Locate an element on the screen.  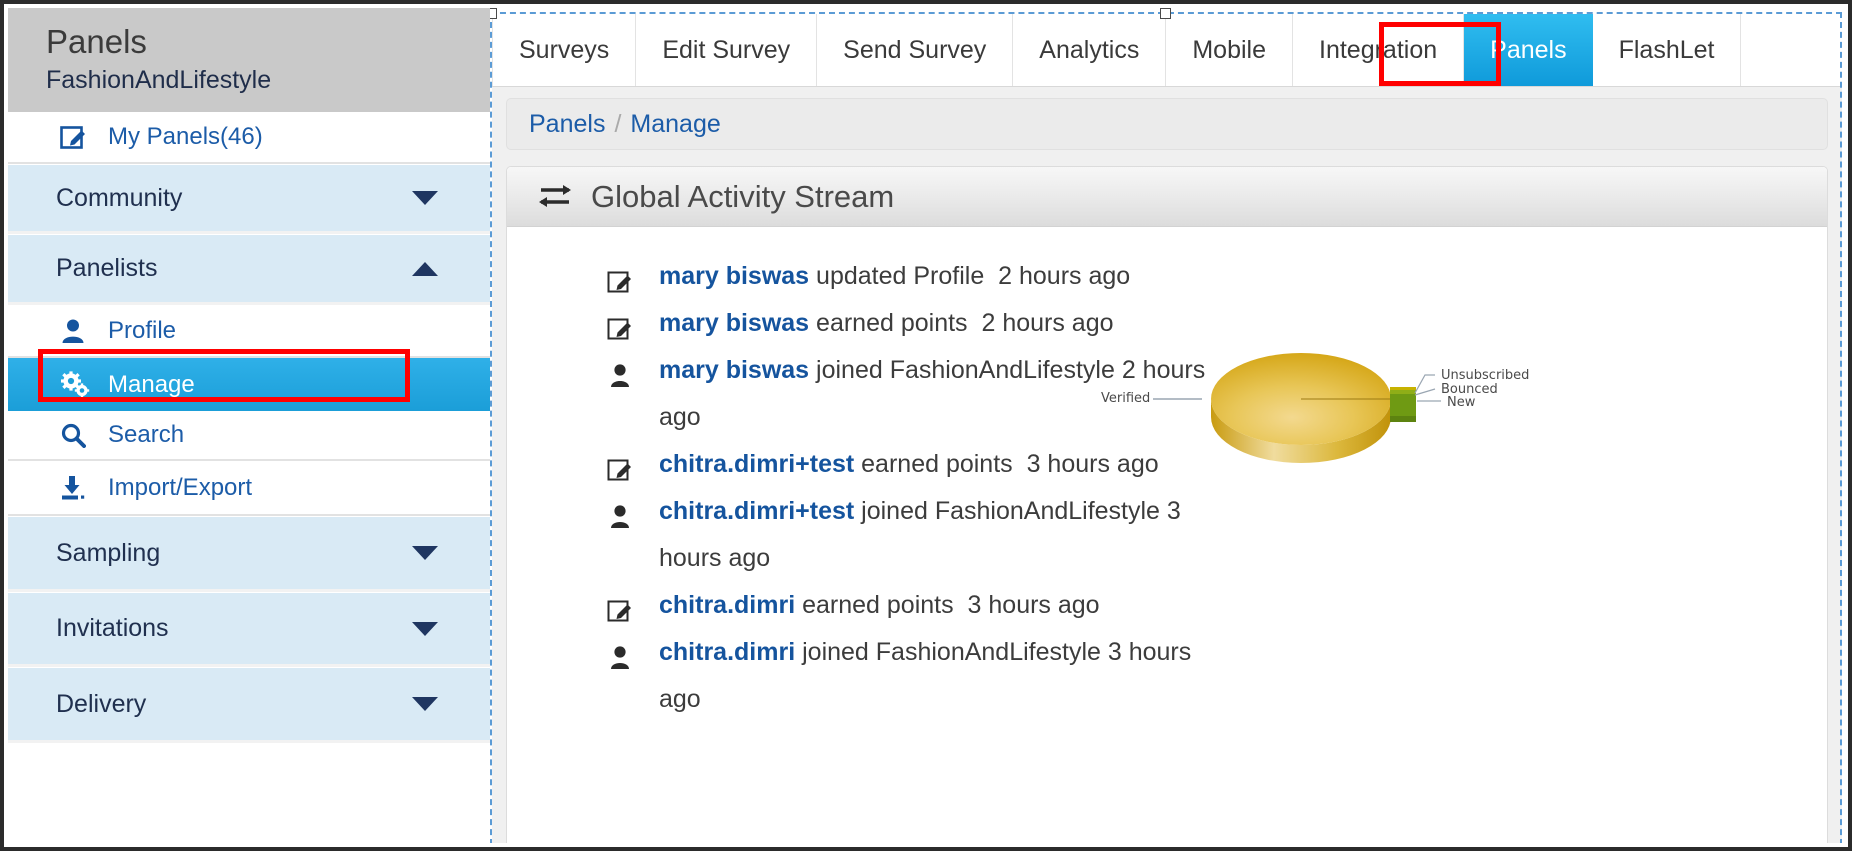
sidebar-group-panelists: Panelists is located at coordinates (249, 269).